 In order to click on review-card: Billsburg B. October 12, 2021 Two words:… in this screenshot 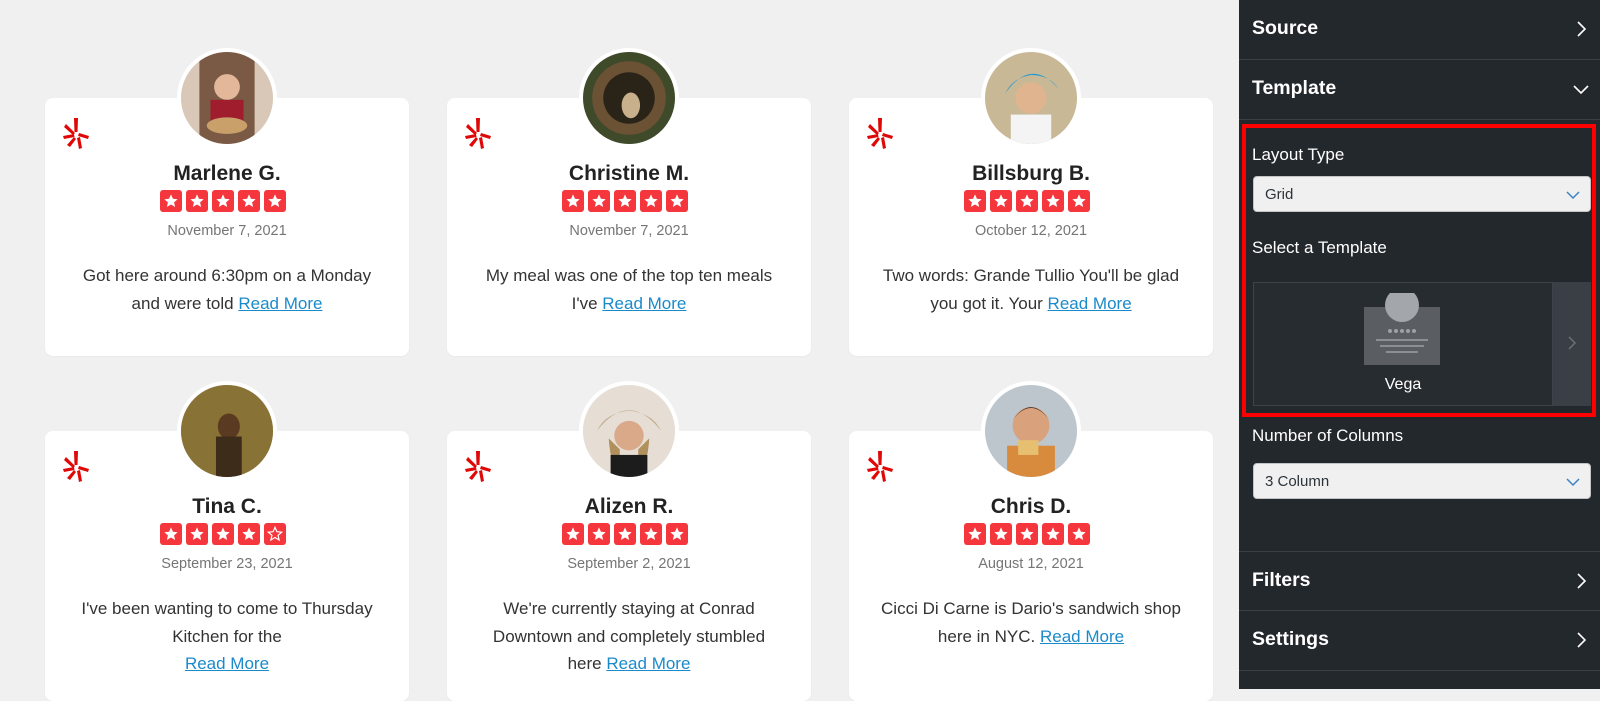, I will do `click(1031, 202)`.